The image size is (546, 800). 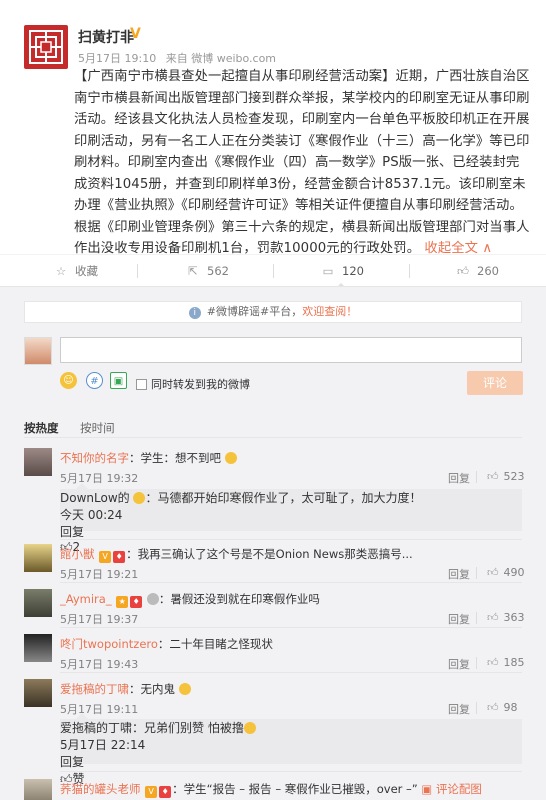 I want to click on current-user-avatar, so click(x=38, y=351).